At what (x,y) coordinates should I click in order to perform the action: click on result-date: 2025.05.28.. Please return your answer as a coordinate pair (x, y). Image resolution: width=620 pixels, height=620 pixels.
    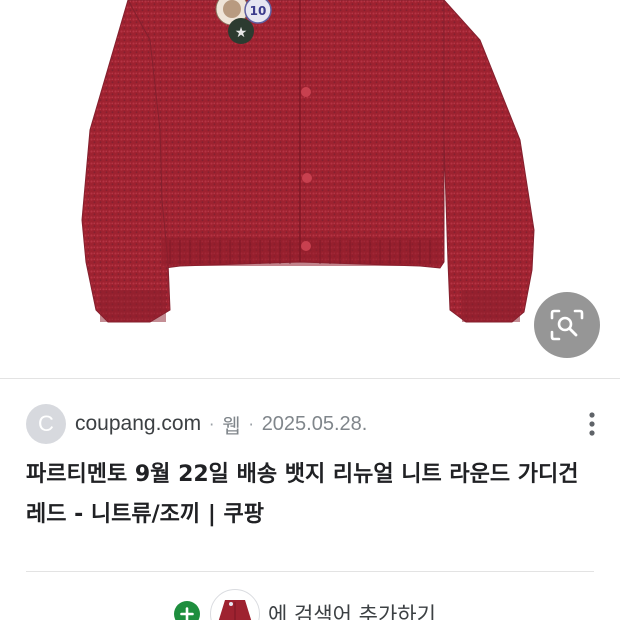
    Looking at the image, I should click on (314, 423).